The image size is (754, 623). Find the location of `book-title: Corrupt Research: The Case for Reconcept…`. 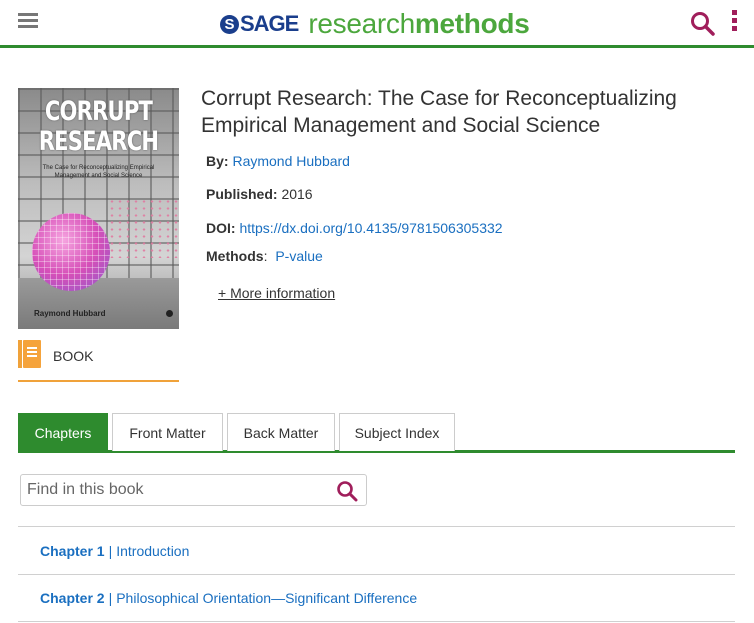

book-title: Corrupt Research: The Case for Reconcept… is located at coordinates (439, 112).